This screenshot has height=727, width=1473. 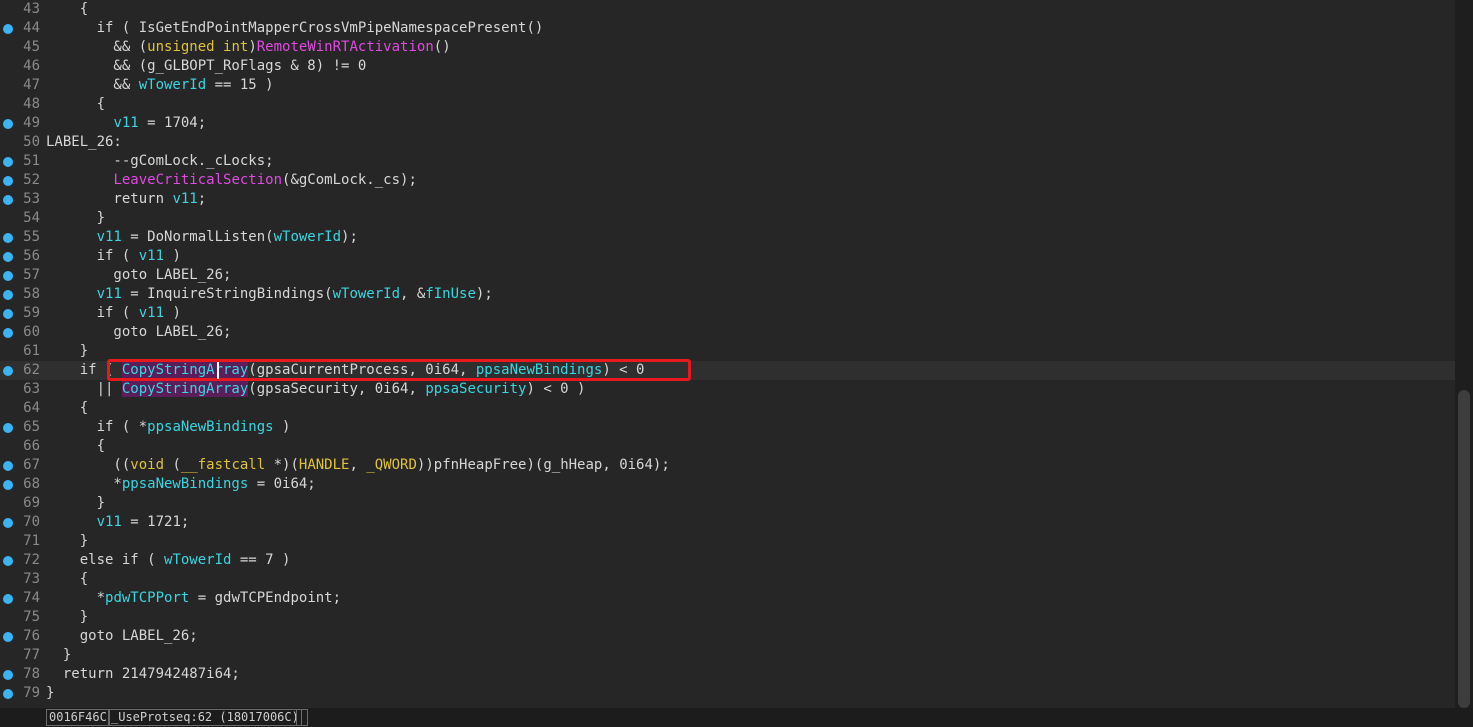 What do you see at coordinates (727, 541) in the screenshot?
I see `code-line: 71 }` at bounding box center [727, 541].